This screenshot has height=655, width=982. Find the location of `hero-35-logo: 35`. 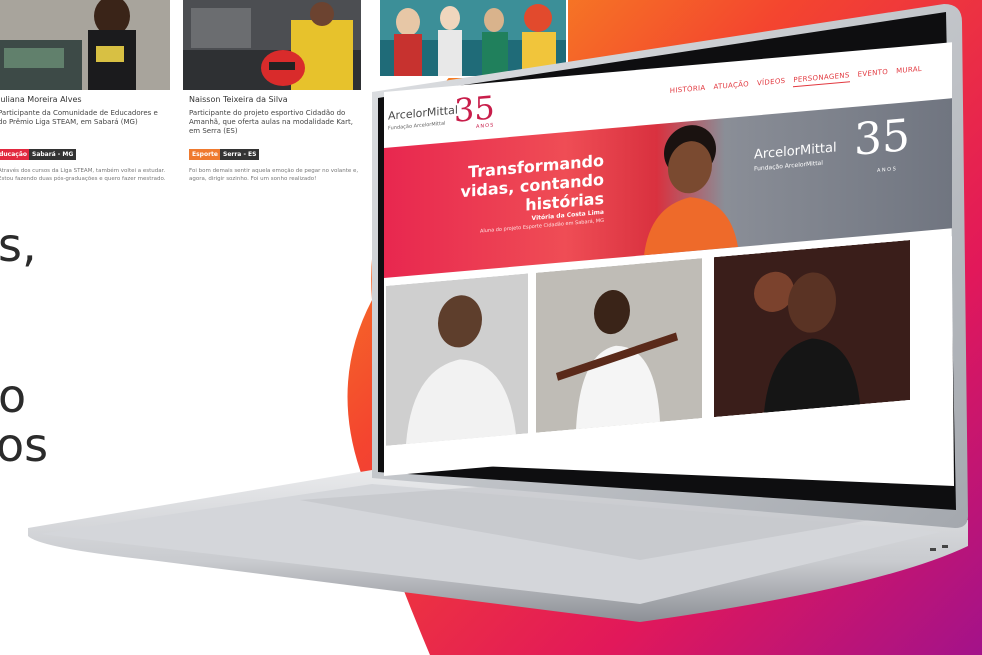

hero-35-logo: 35 is located at coordinates (882, 137).